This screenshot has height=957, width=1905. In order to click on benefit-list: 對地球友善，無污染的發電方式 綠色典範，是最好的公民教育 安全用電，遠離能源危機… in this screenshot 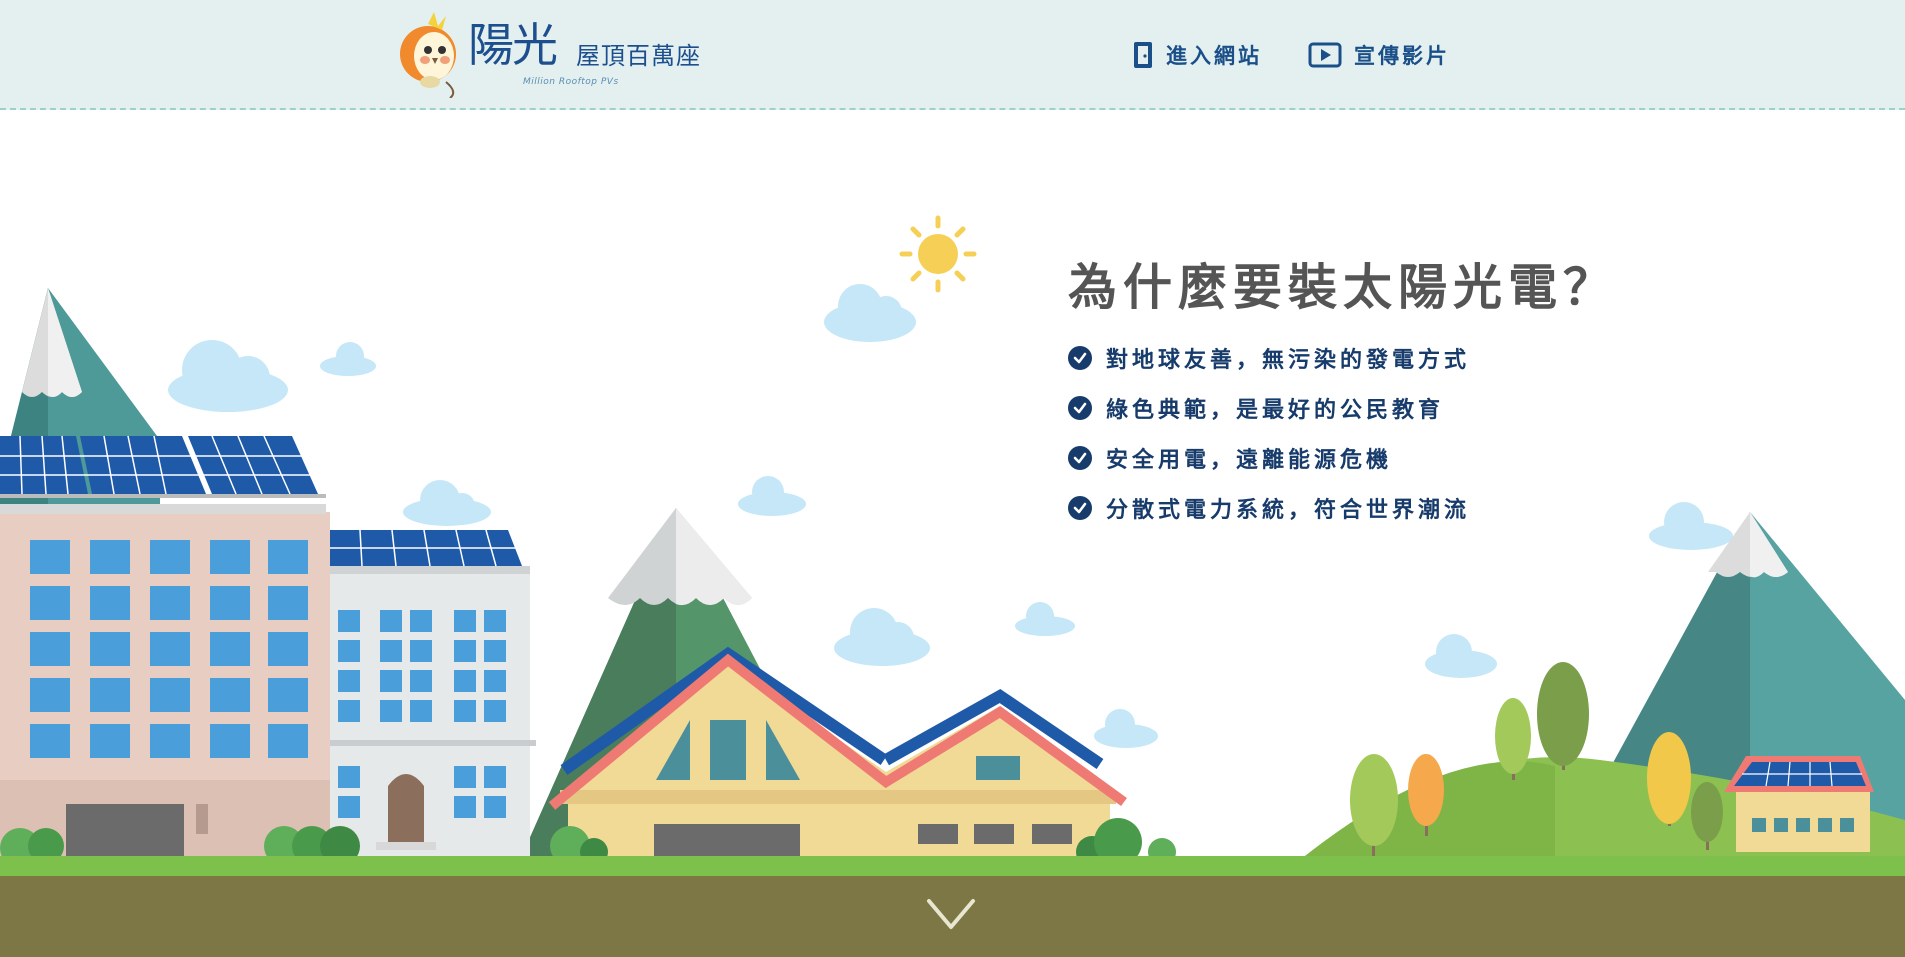, I will do `click(1269, 433)`.